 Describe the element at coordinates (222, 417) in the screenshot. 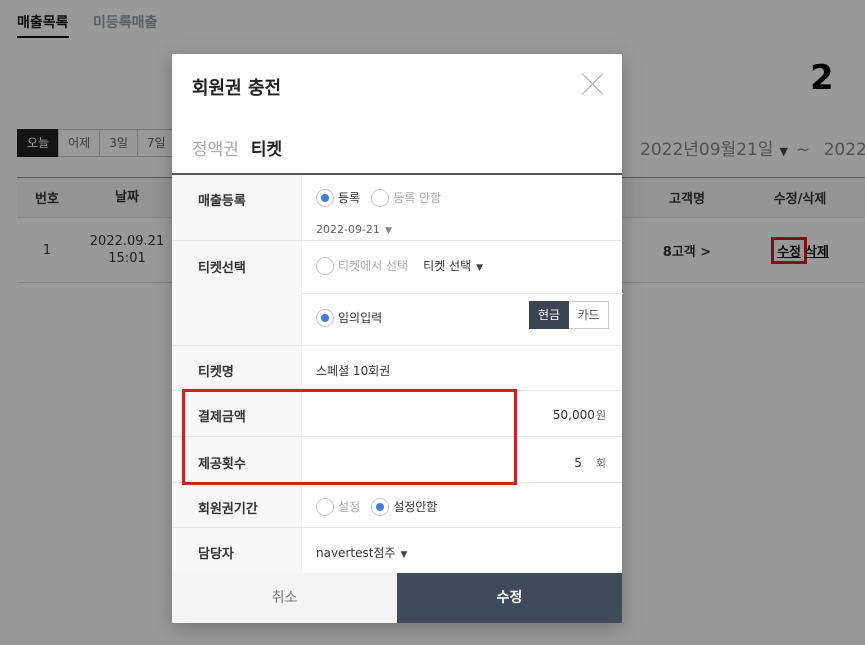

I see `label-payment-amount: 결제금액` at that location.